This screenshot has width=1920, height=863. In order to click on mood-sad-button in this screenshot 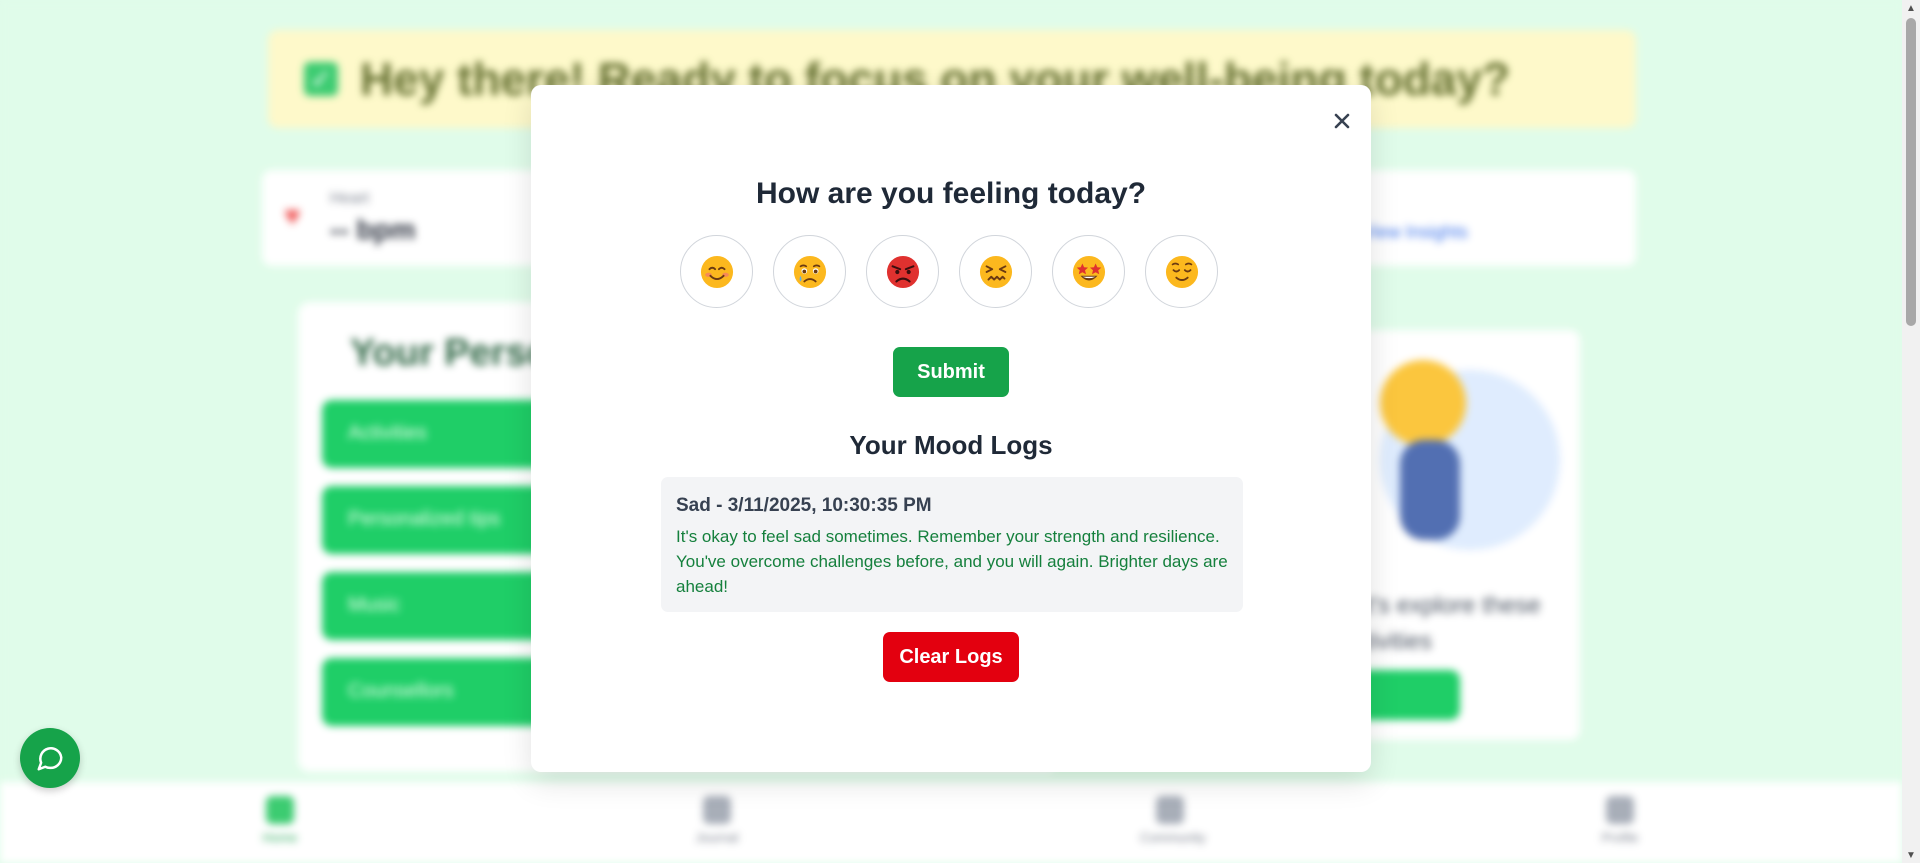, I will do `click(809, 271)`.